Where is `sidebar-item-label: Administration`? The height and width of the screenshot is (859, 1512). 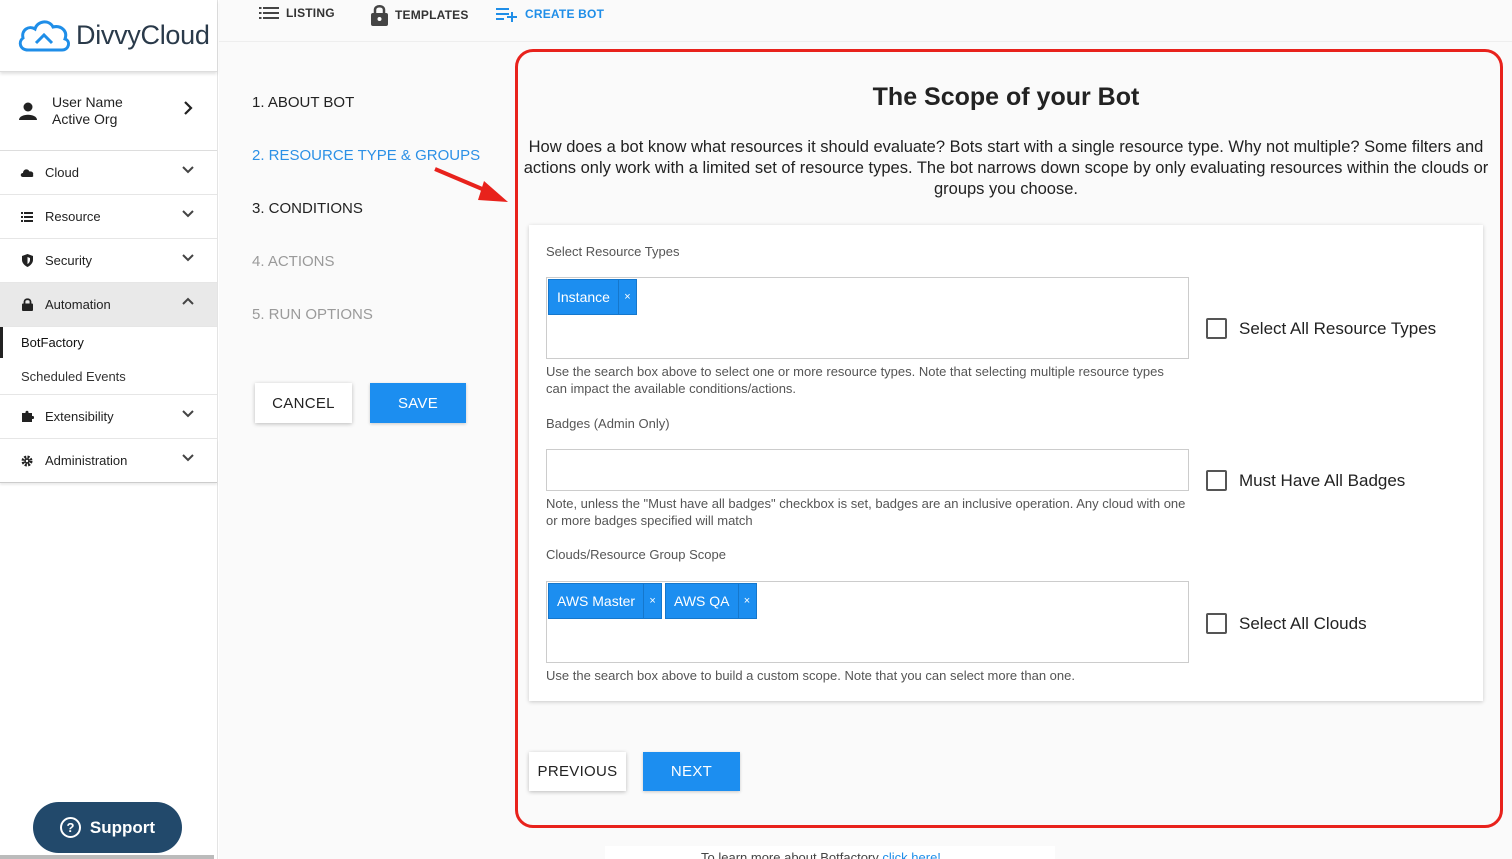 sidebar-item-label: Administration is located at coordinates (86, 460).